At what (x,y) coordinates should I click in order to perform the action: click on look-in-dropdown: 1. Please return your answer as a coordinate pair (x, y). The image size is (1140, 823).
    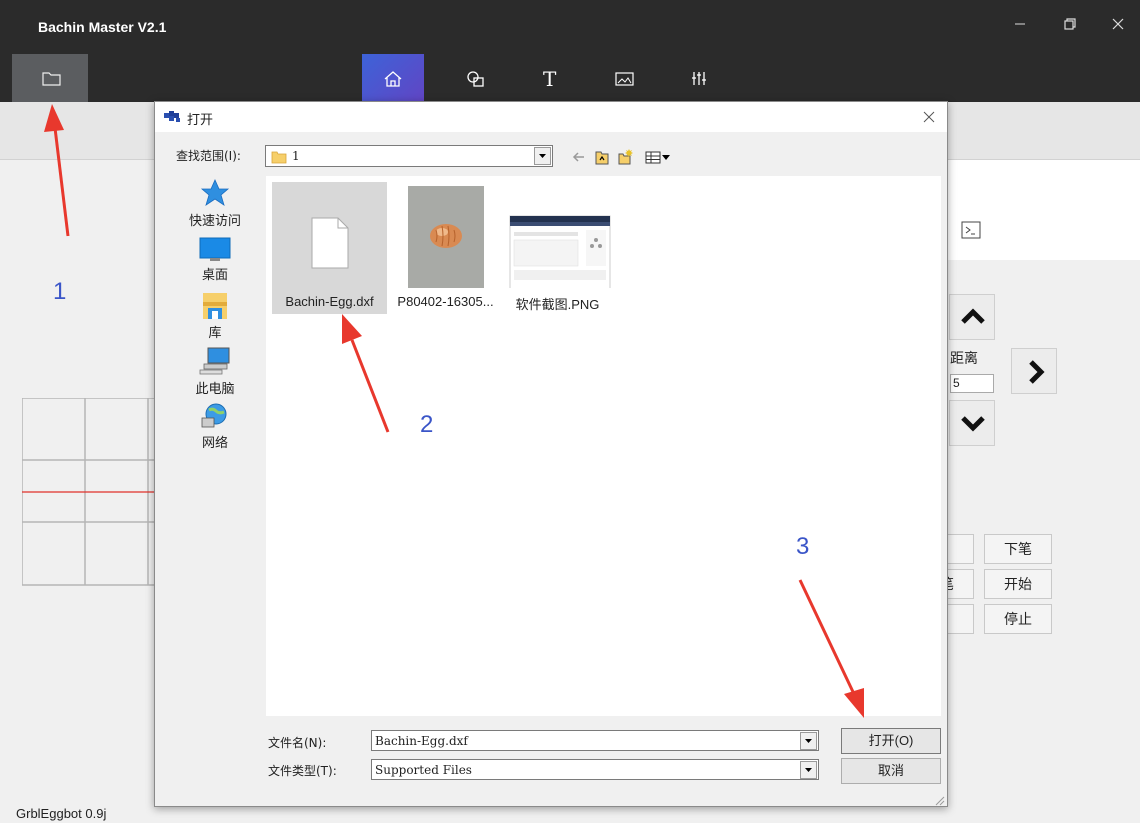
    Looking at the image, I should click on (409, 156).